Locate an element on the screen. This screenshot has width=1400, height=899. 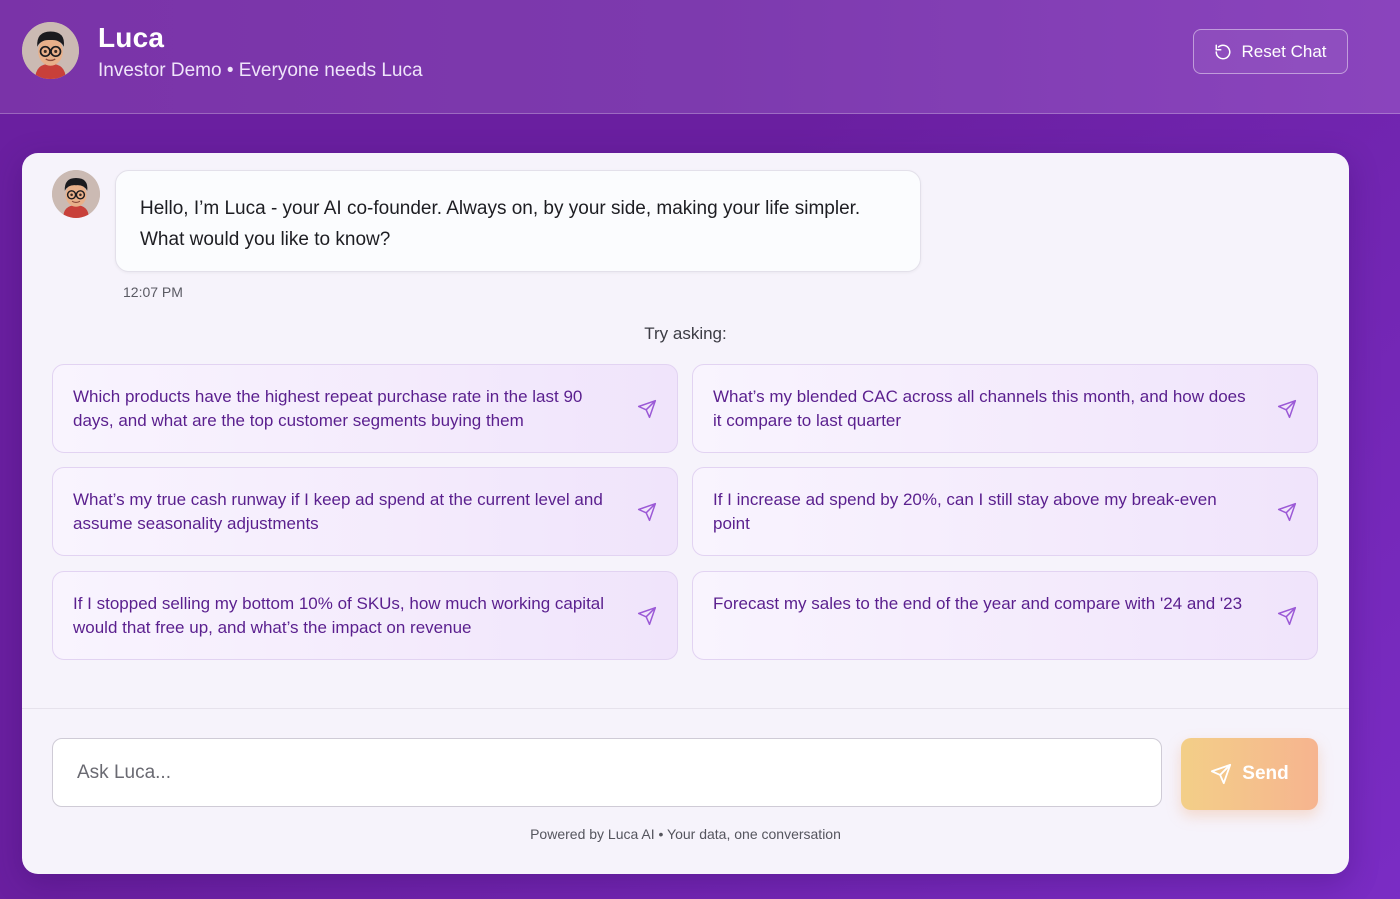
reset-chat-button: Reset Chat is located at coordinates (1270, 51).